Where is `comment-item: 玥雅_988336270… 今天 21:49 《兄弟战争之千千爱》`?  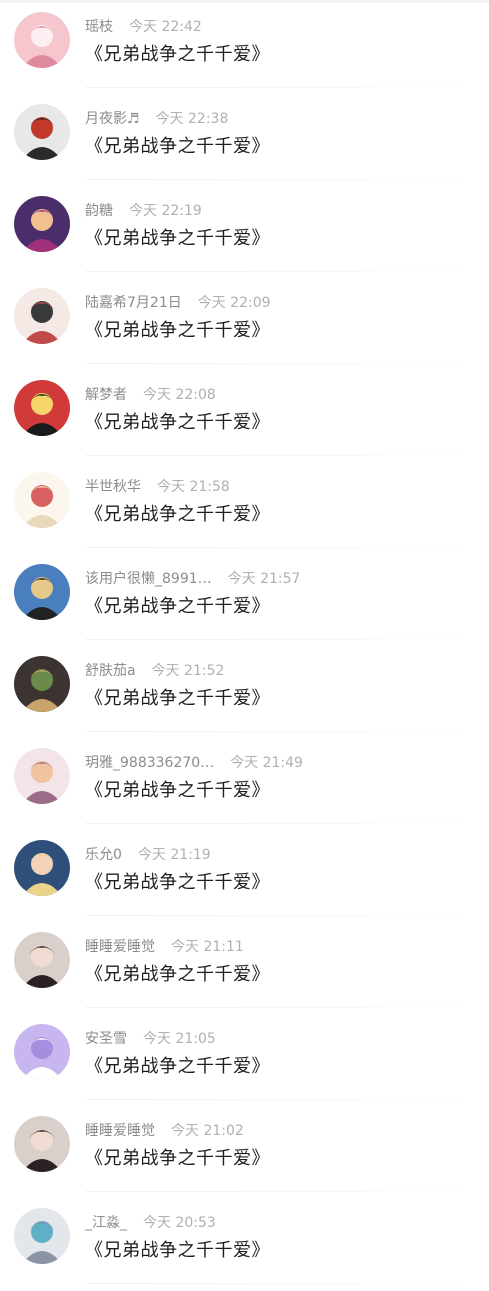 comment-item: 玥雅_988336270… 今天 21:49 《兄弟战争之千千爱》 is located at coordinates (244, 785).